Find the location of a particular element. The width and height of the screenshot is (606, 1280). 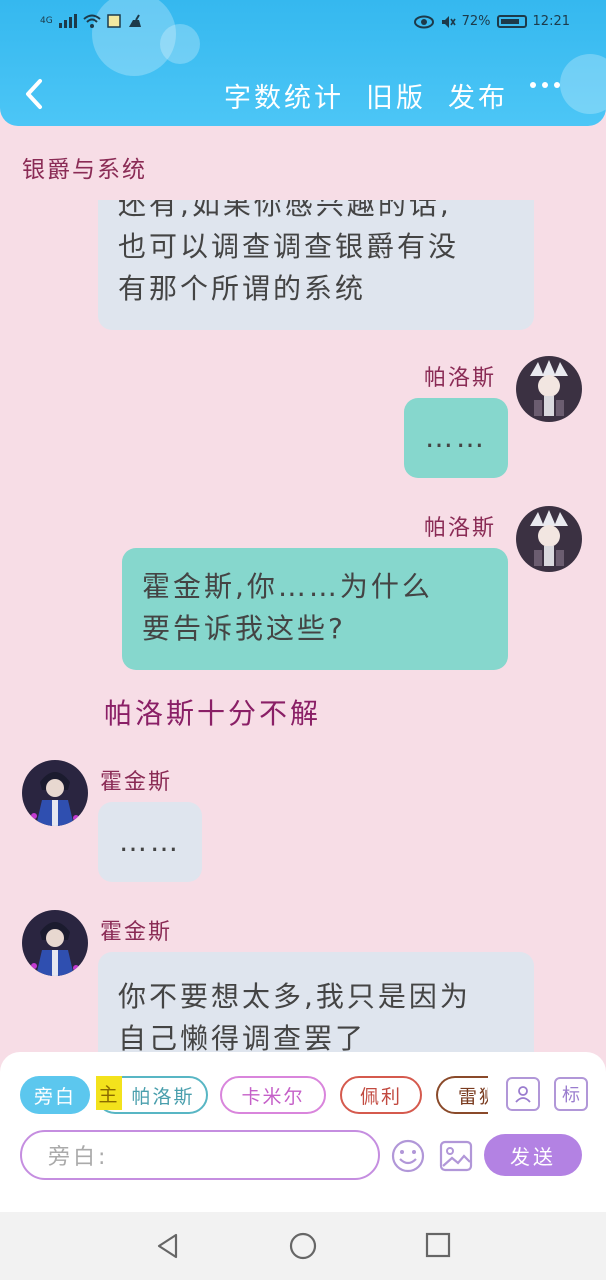

chip-label: 旁白 is located at coordinates (54, 1096).